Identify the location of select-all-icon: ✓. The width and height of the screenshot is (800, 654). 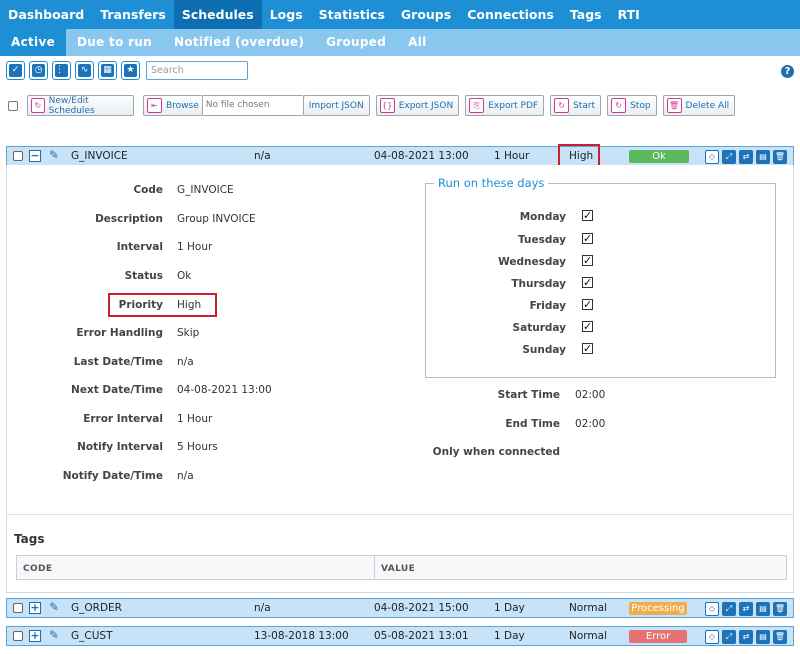
(15, 70).